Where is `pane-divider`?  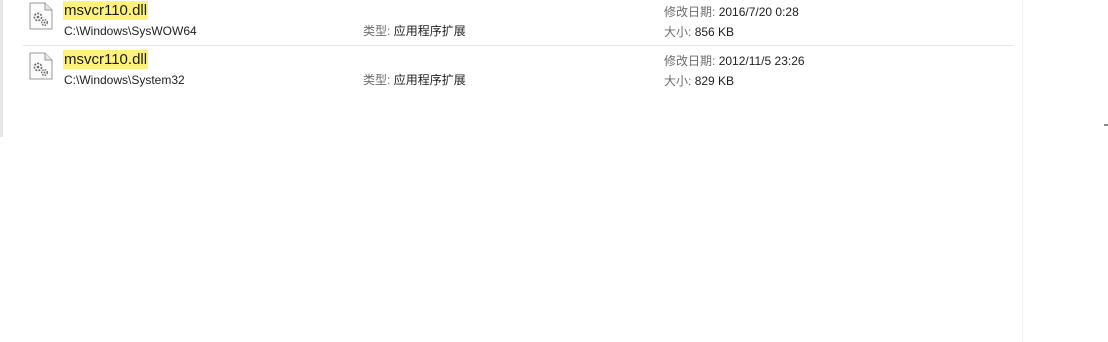
pane-divider is located at coordinates (1022, 171).